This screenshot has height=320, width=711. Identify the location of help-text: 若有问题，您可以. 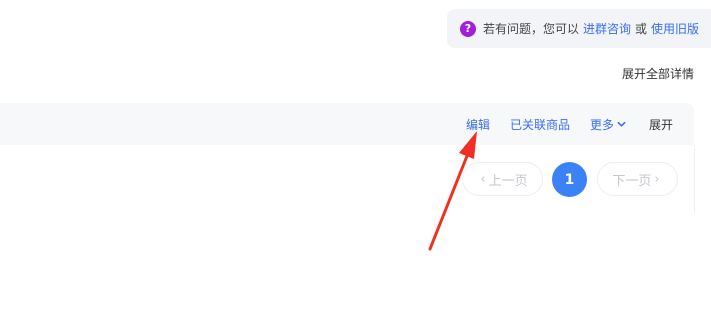
(531, 29).